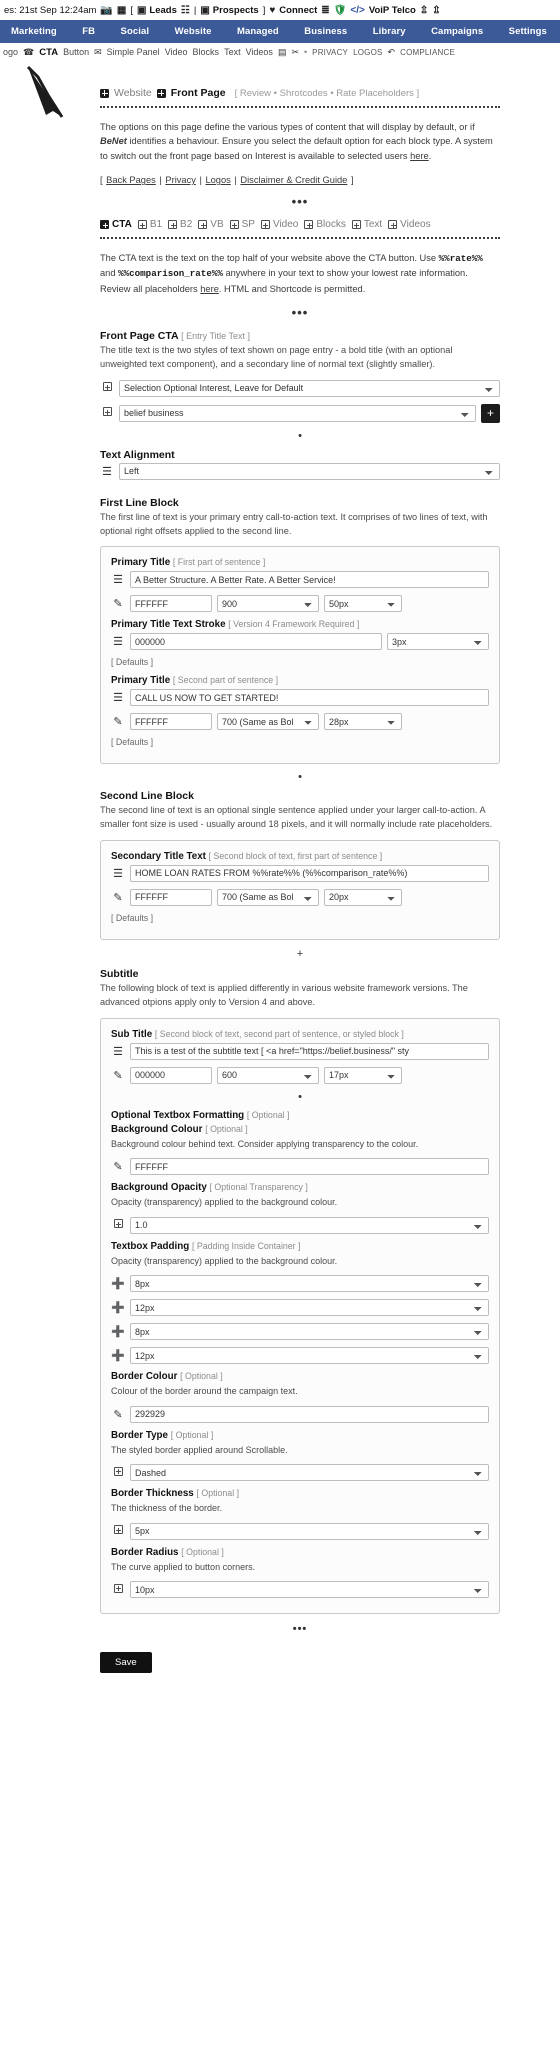 Image resolution: width=560 pixels, height=2059 pixels. What do you see at coordinates (528, 31) in the screenshot?
I see `nav-item-settings: Settings` at bounding box center [528, 31].